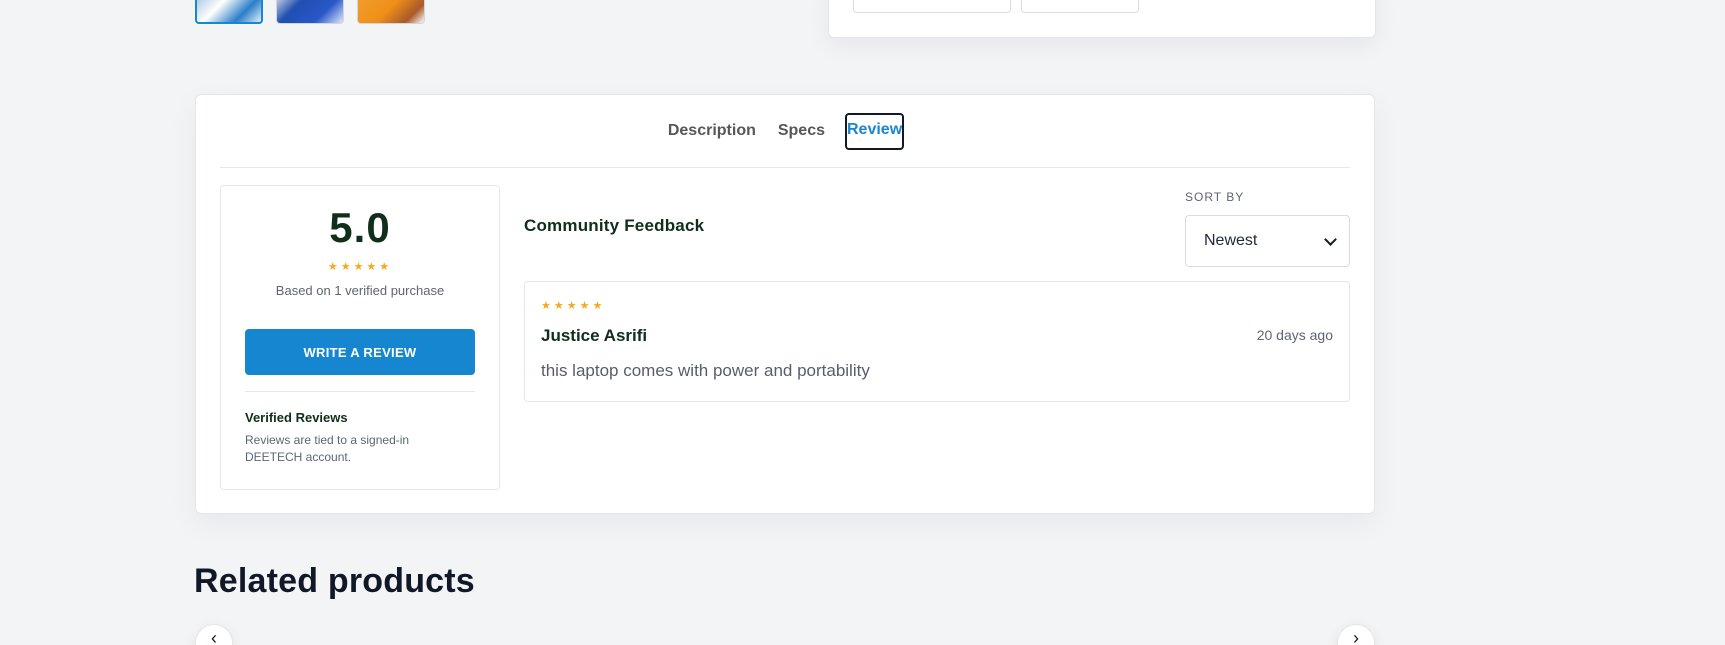 This screenshot has height=645, width=1725. I want to click on quantity-field, so click(1080, 6).